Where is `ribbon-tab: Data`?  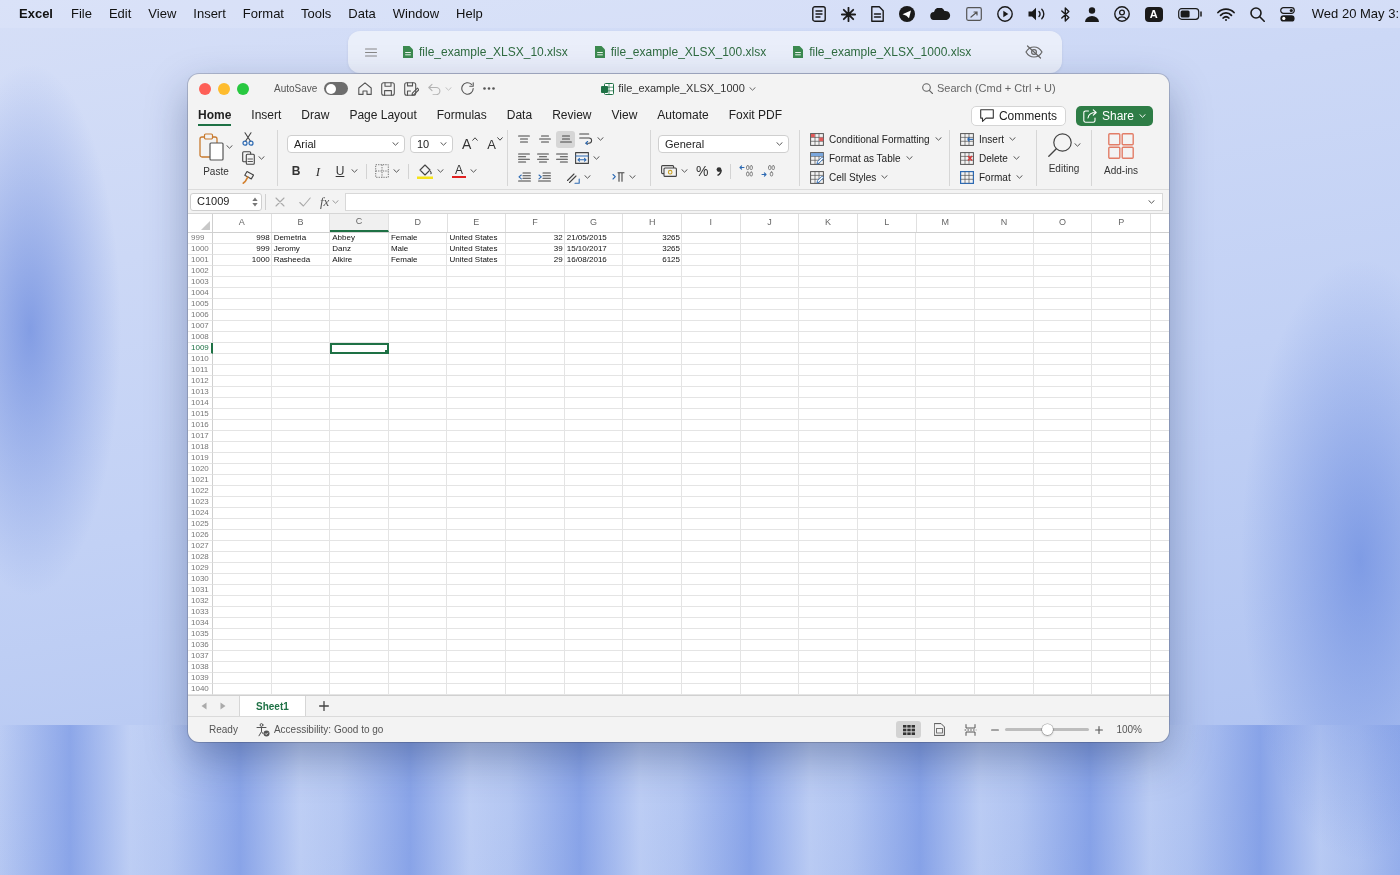 ribbon-tab: Data is located at coordinates (519, 115).